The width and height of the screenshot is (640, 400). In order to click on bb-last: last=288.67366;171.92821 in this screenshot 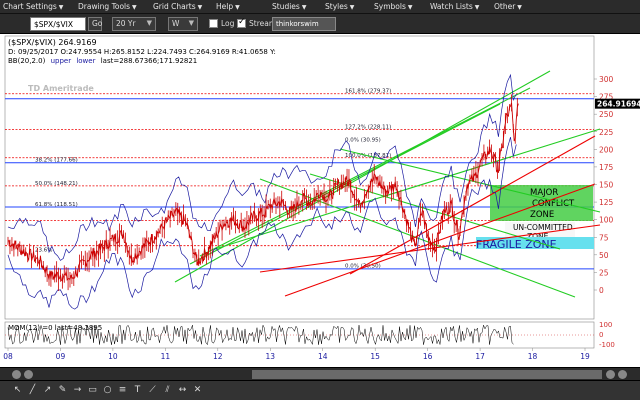, I will do `click(149, 61)`.